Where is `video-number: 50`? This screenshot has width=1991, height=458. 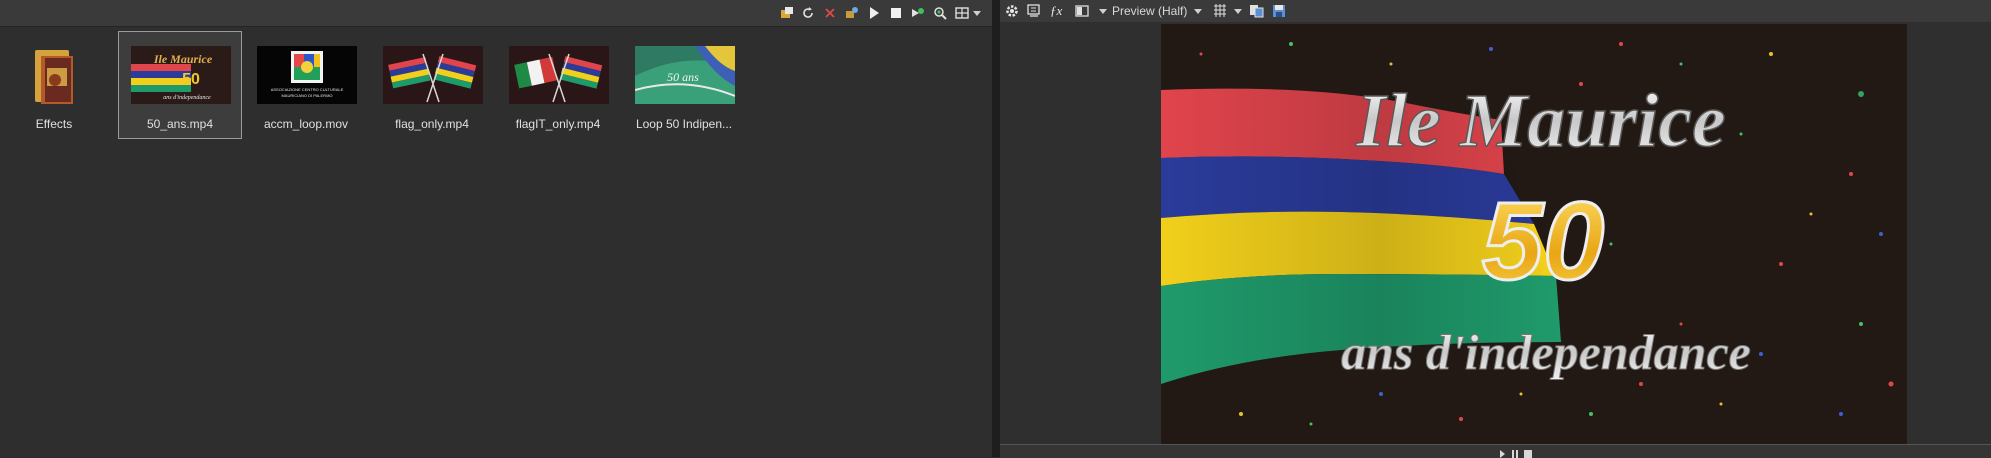 video-number: 50 is located at coordinates (1543, 241).